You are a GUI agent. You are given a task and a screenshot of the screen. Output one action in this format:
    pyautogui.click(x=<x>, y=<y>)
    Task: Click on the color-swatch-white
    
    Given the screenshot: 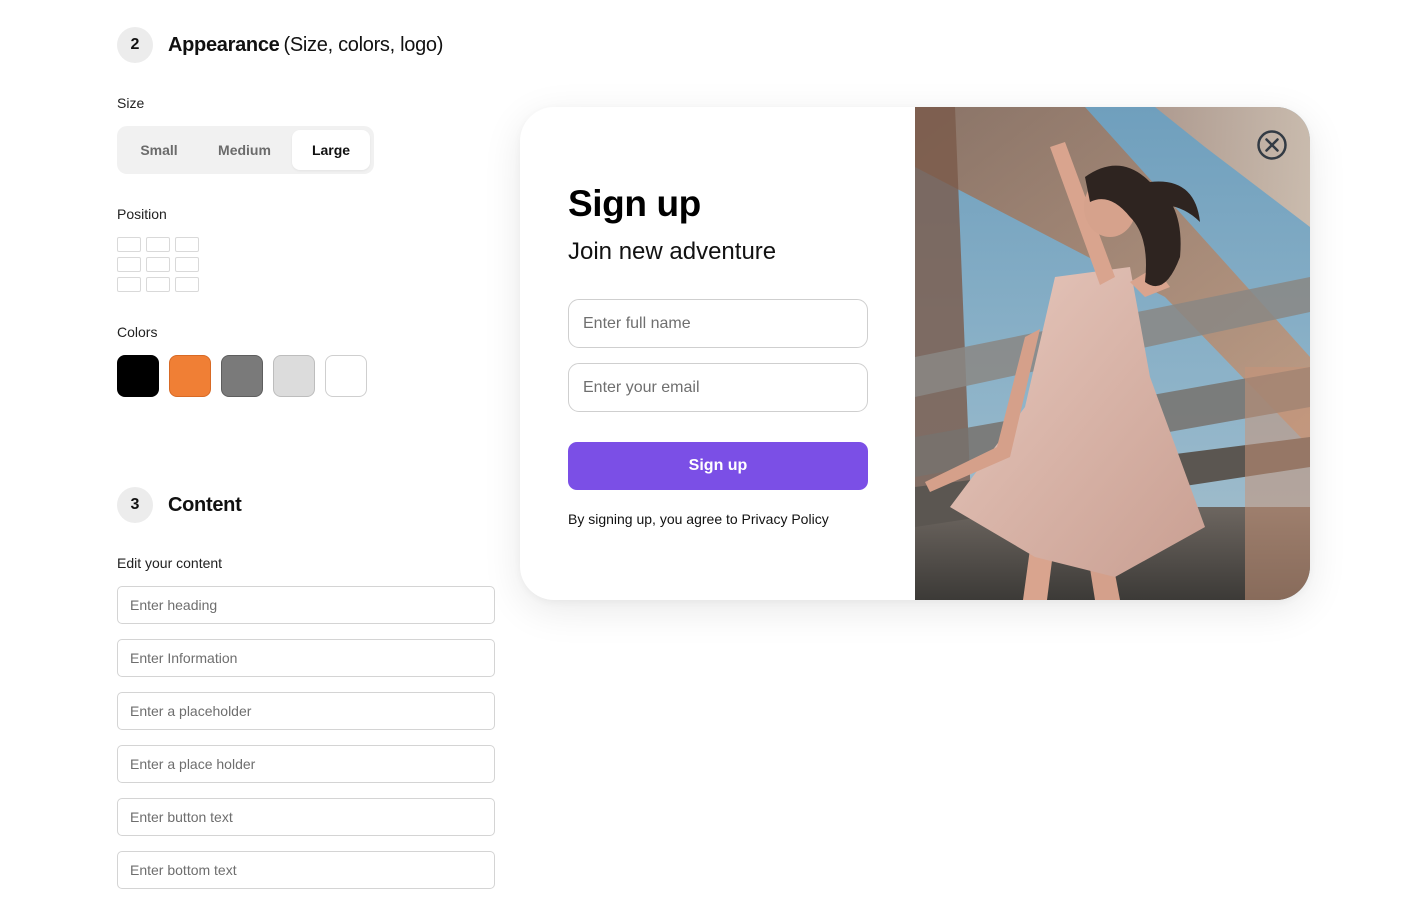 What is the action you would take?
    pyautogui.click(x=346, y=376)
    